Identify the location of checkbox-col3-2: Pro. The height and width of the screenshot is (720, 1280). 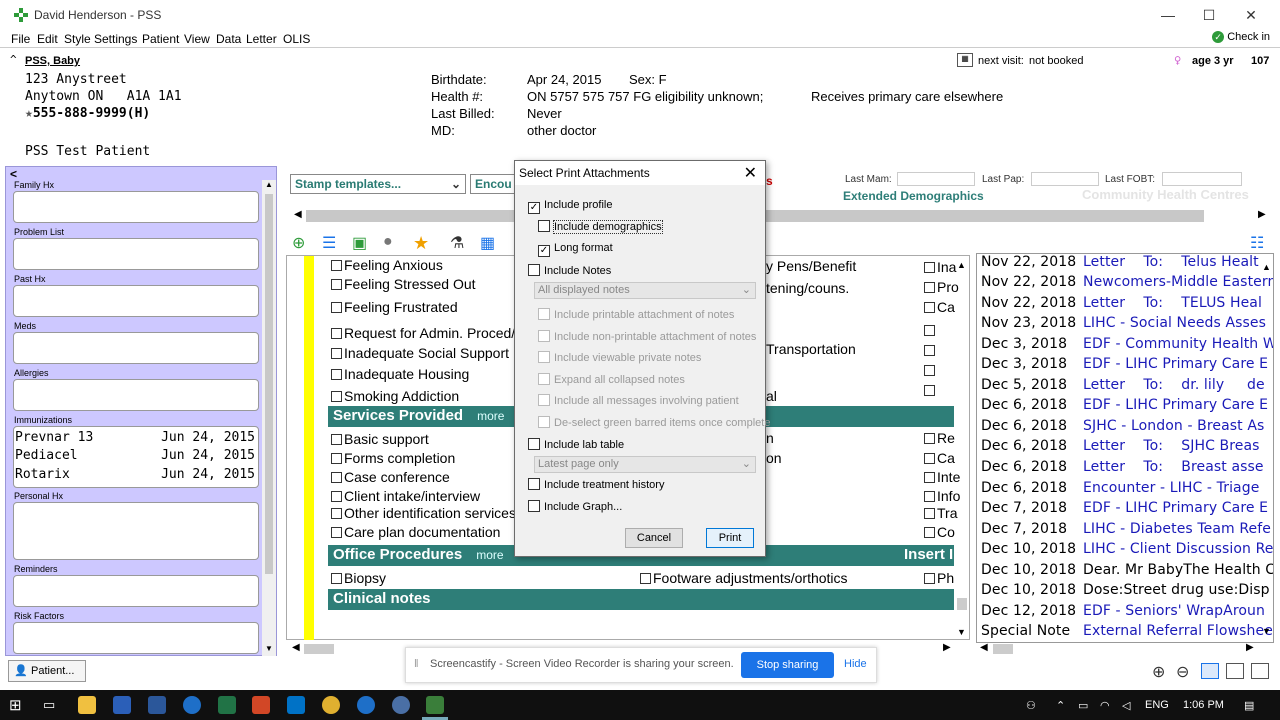
(941, 287).